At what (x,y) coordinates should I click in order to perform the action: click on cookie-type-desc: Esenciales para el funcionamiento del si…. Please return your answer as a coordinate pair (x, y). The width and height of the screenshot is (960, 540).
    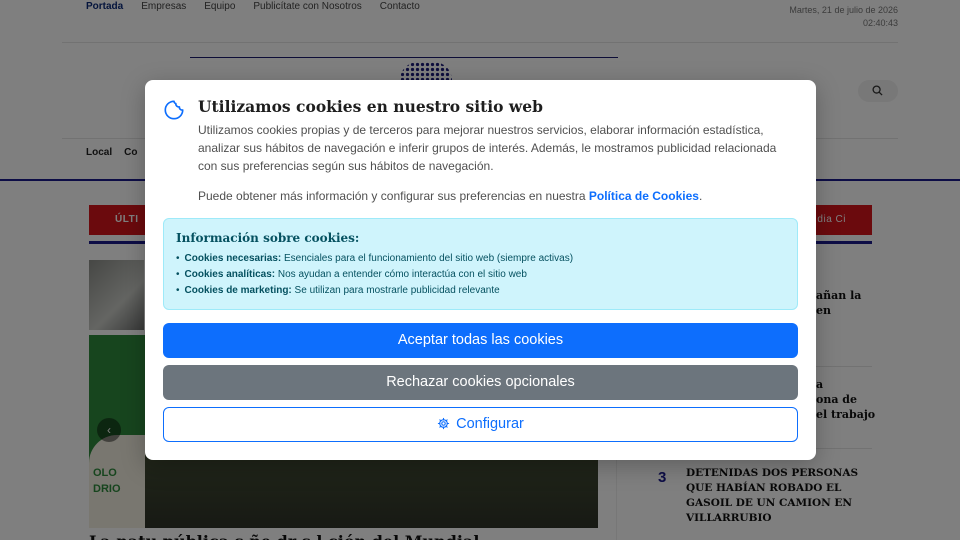
    Looking at the image, I should click on (427, 258).